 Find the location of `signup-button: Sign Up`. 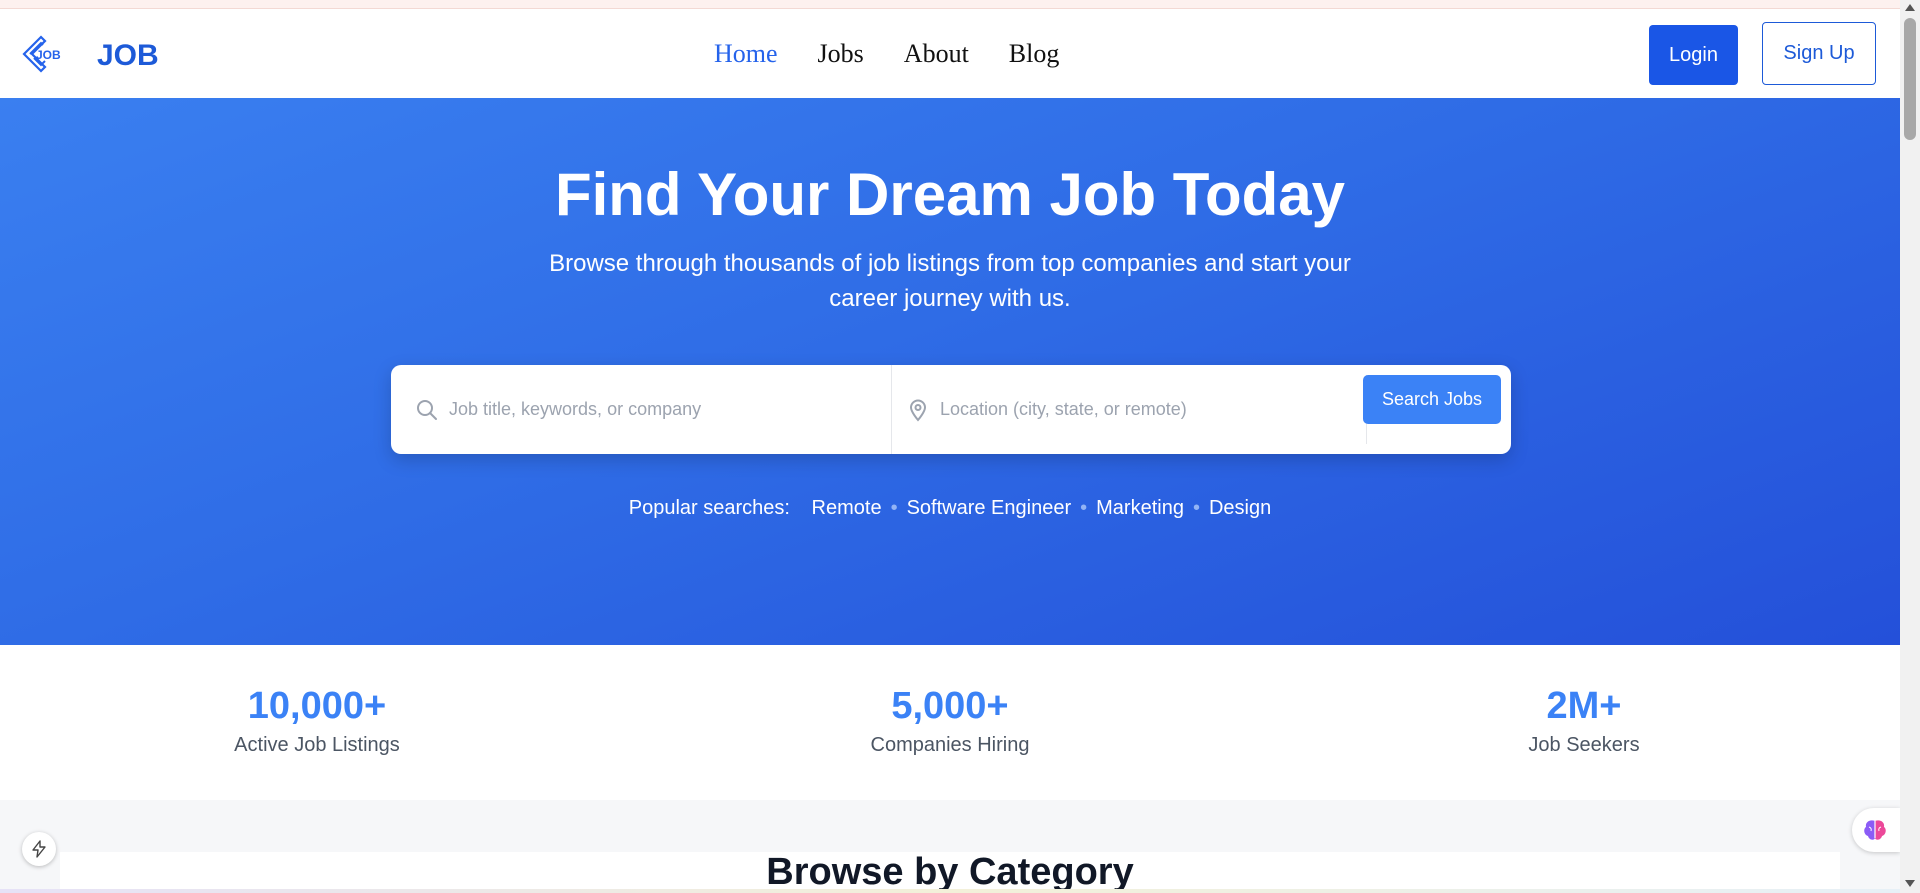

signup-button: Sign Up is located at coordinates (1819, 53).